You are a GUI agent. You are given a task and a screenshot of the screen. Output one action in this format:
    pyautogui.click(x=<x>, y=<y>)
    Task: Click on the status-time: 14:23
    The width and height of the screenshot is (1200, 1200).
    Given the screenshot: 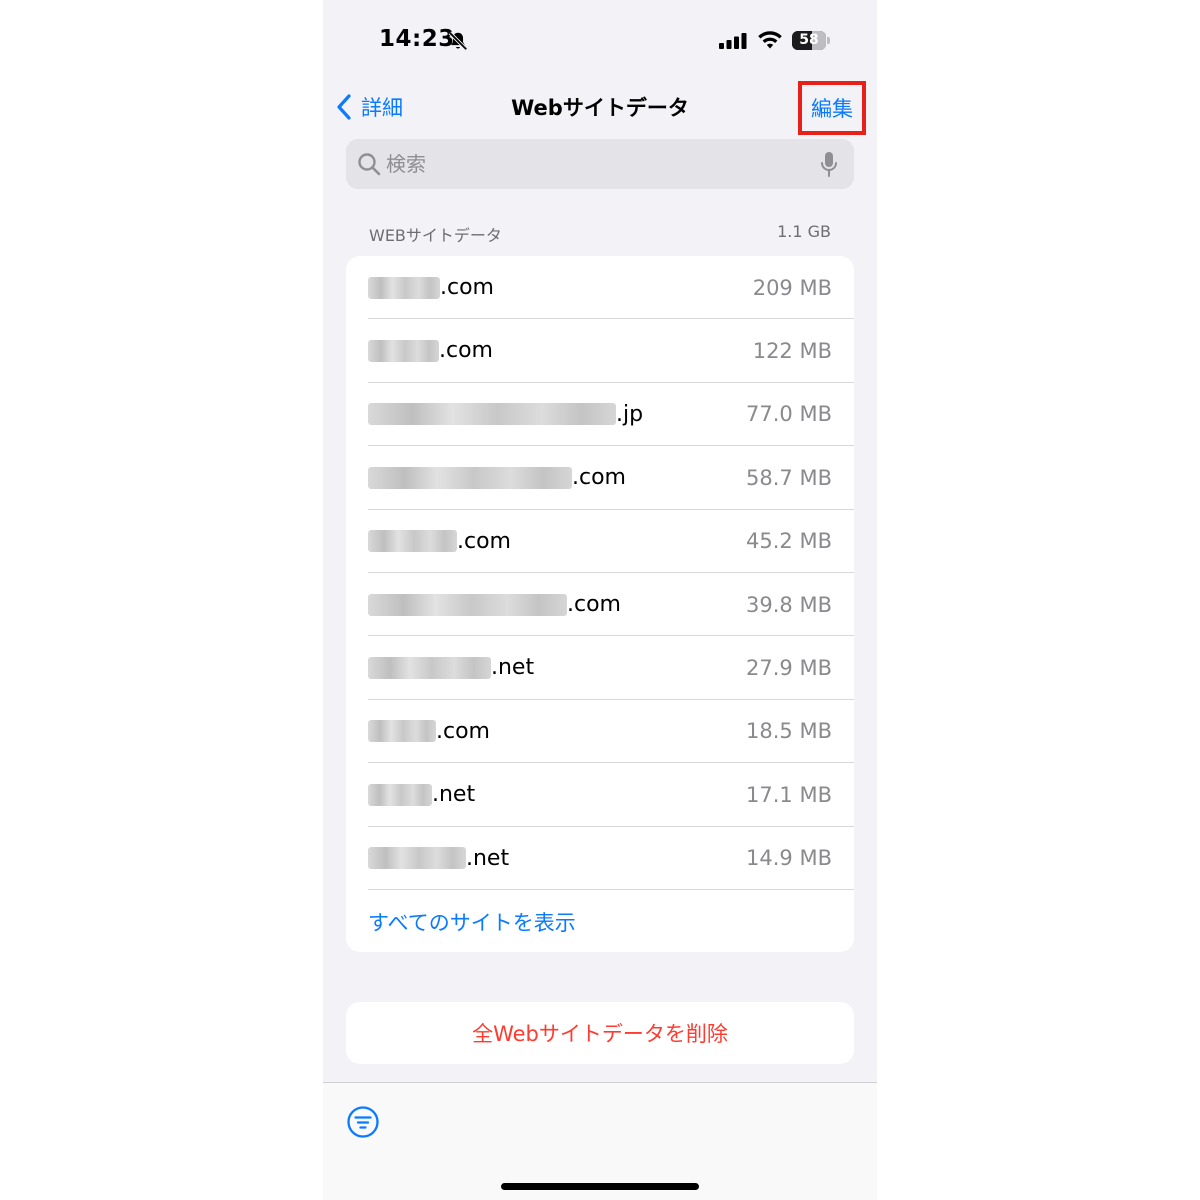 What is the action you would take?
    pyautogui.click(x=417, y=39)
    